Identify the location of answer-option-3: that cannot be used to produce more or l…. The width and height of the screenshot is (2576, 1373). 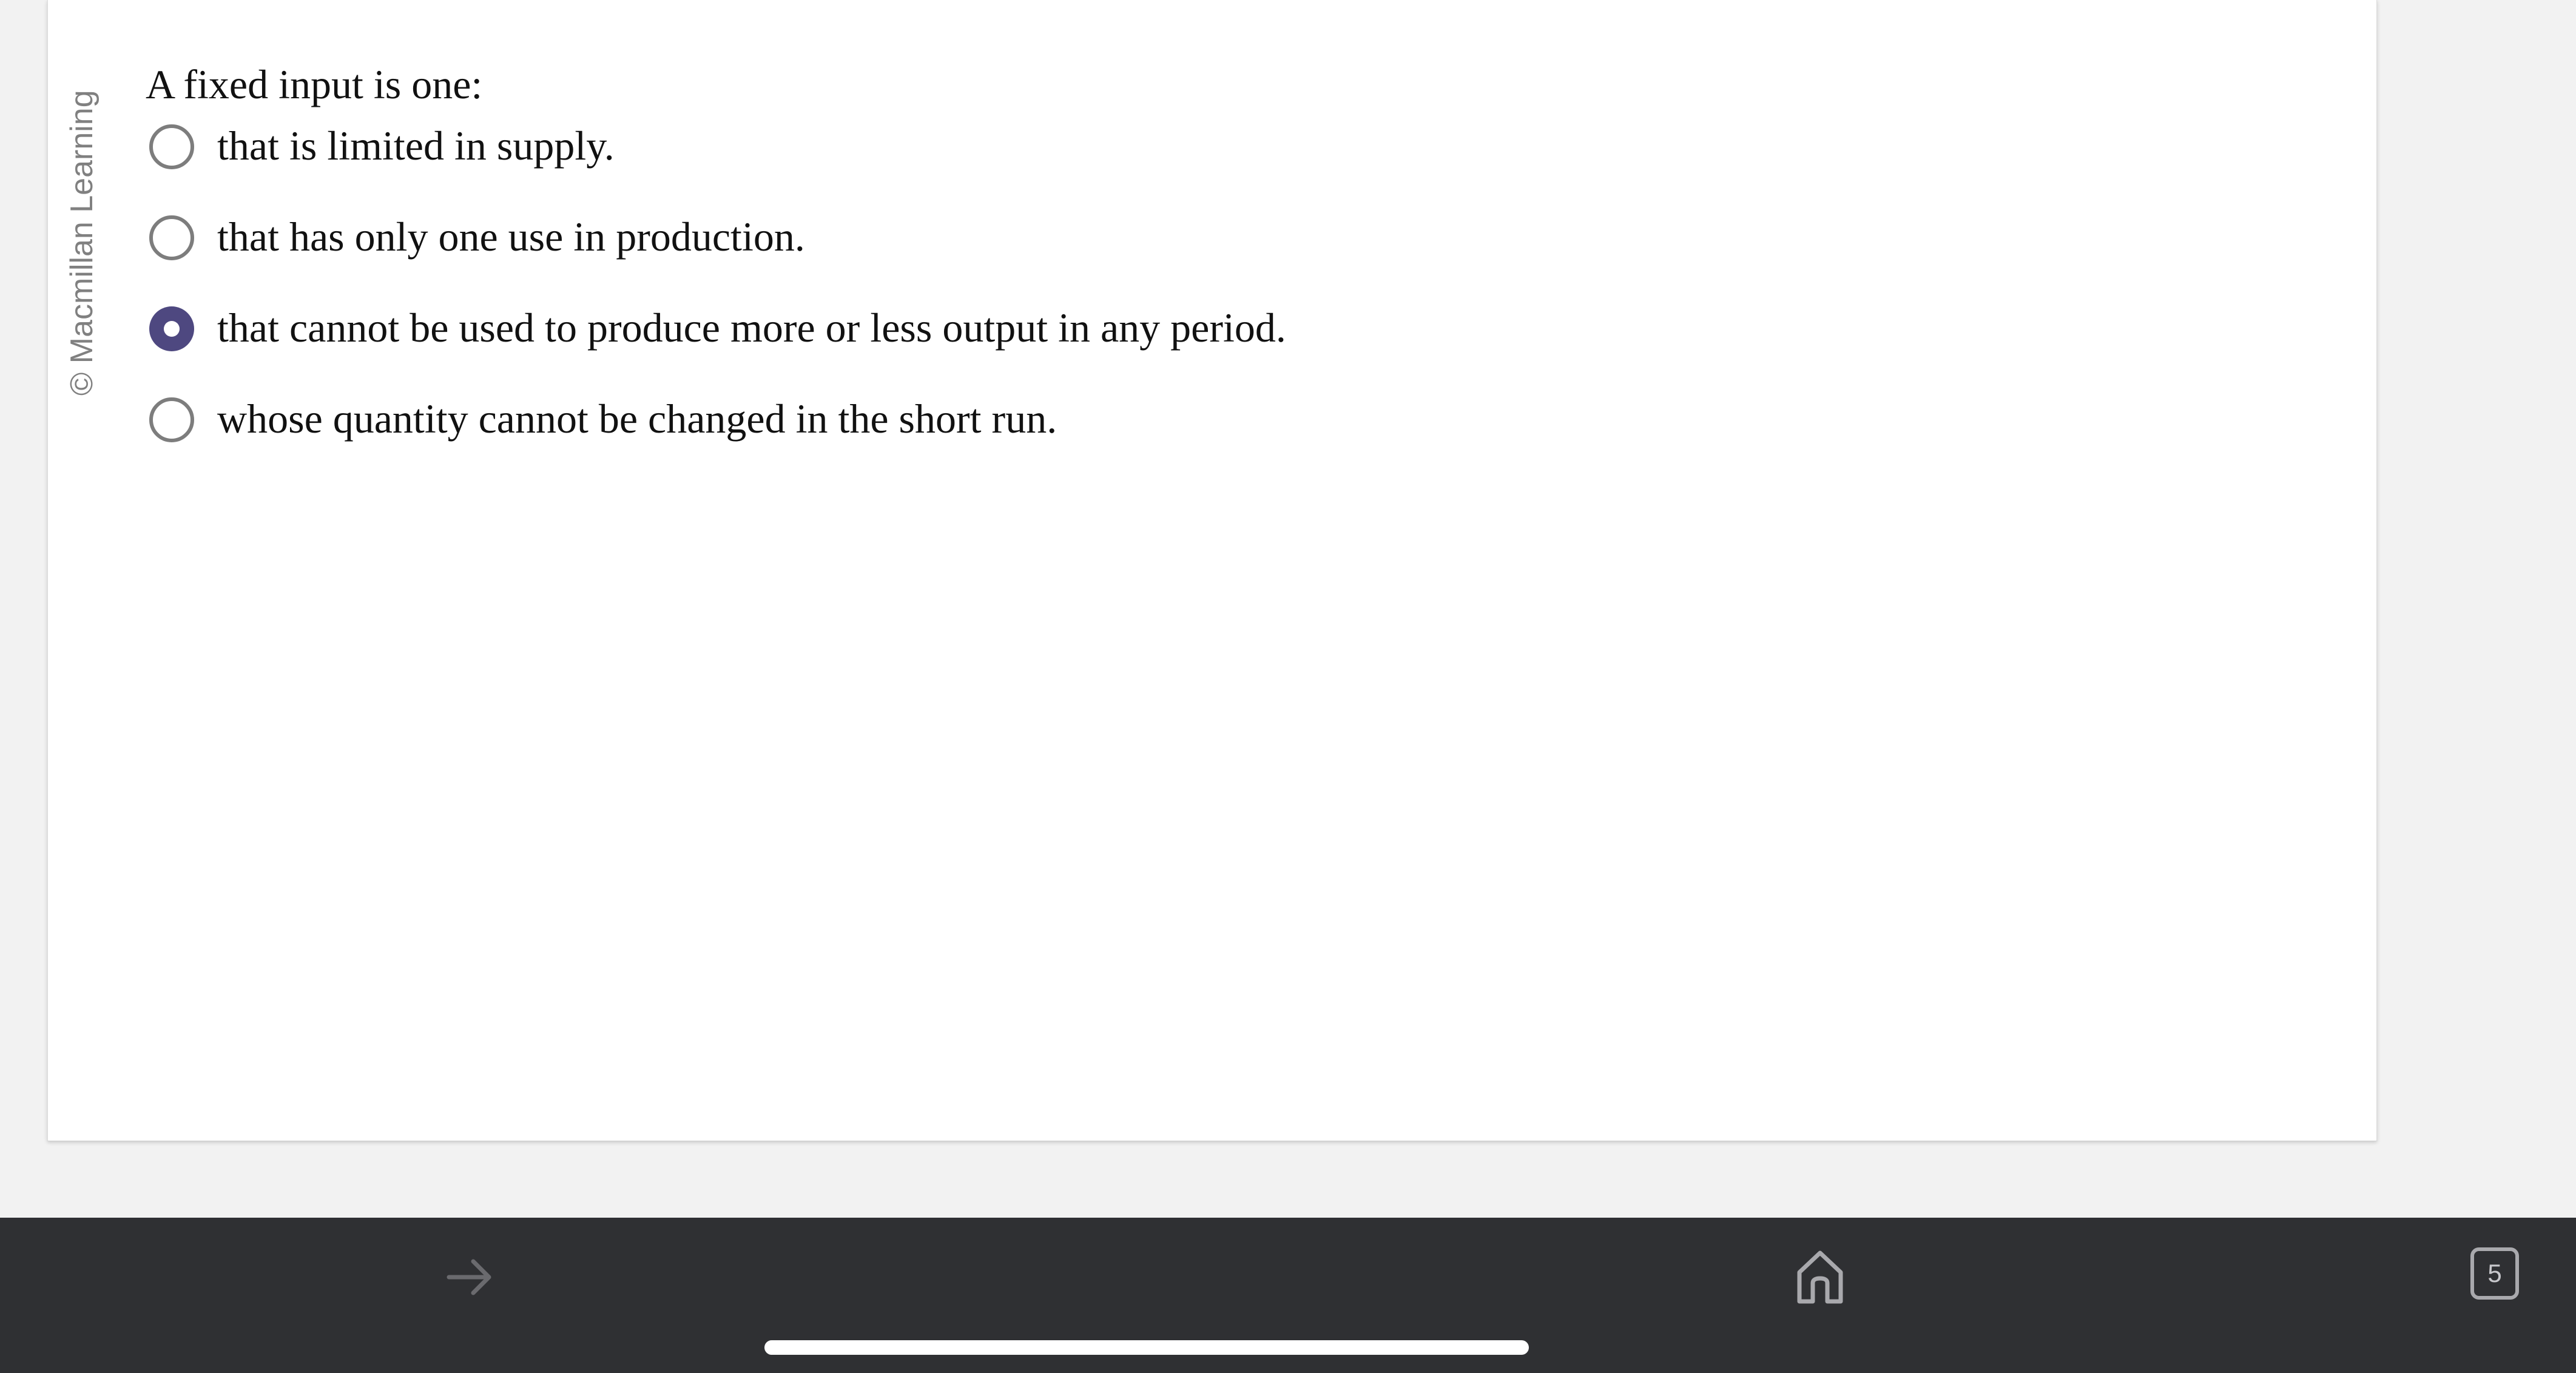
(718, 345).